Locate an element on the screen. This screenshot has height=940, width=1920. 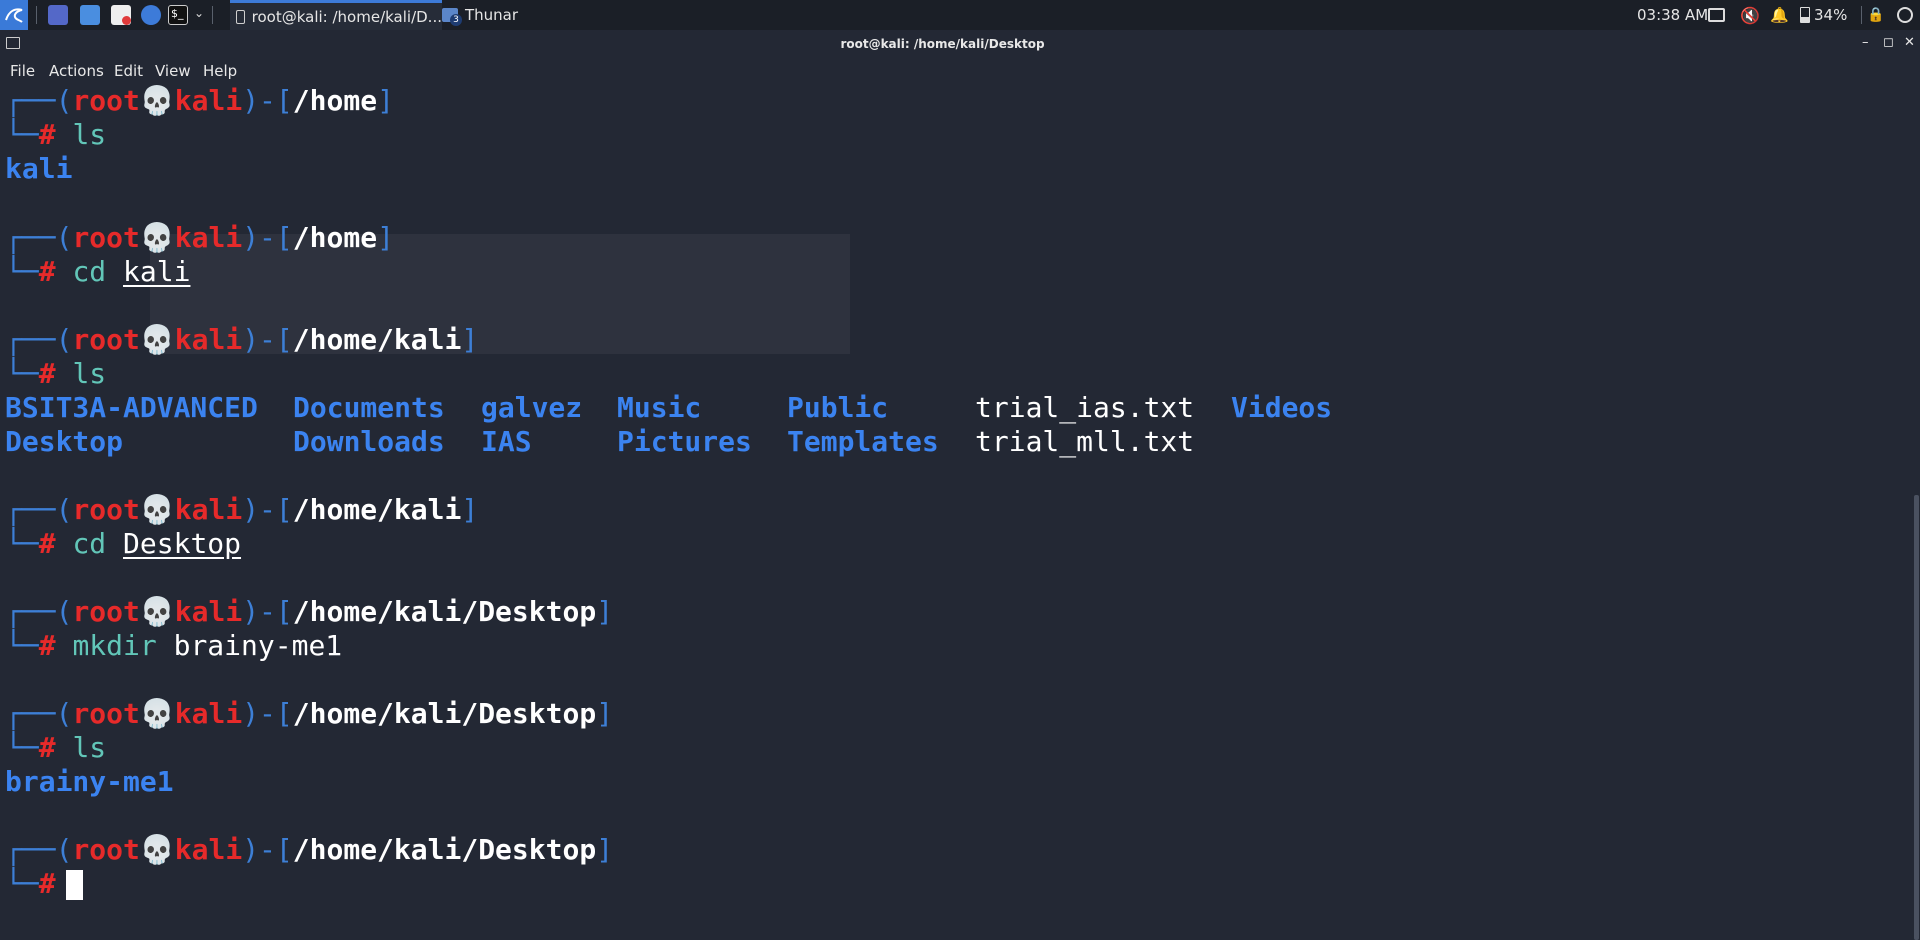
command-line: └─# cd kali is located at coordinates (97, 272).